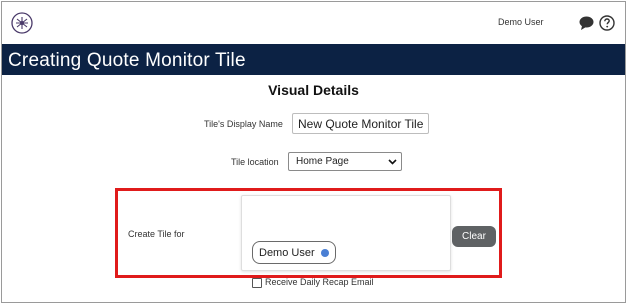 The height and width of the screenshot is (305, 628). I want to click on display-name-input, so click(360, 123).